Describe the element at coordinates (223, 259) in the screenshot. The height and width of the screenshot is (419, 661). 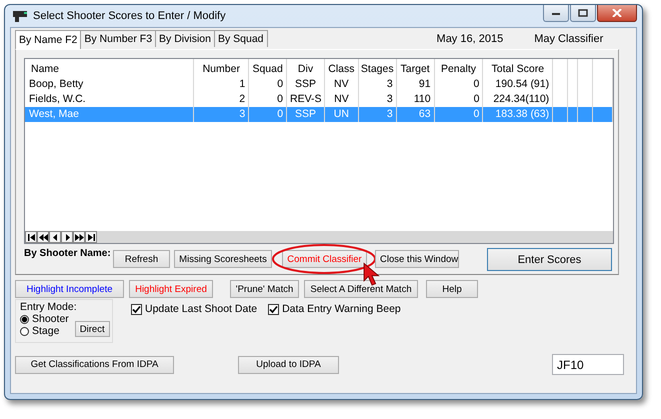
I see `action-button: Missing Scoresheets` at that location.